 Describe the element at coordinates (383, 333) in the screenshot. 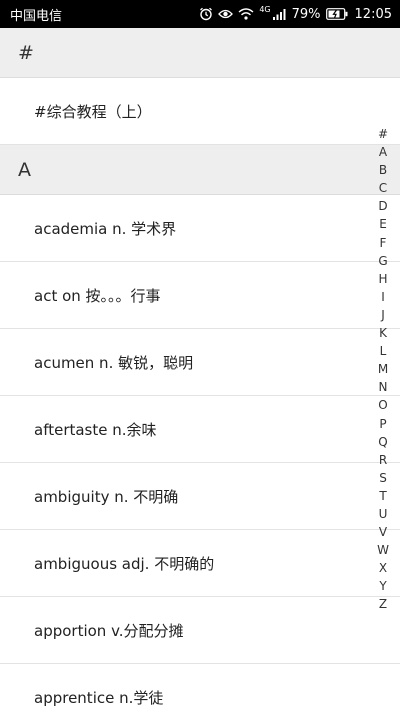

I see `index-letter-k: K` at that location.